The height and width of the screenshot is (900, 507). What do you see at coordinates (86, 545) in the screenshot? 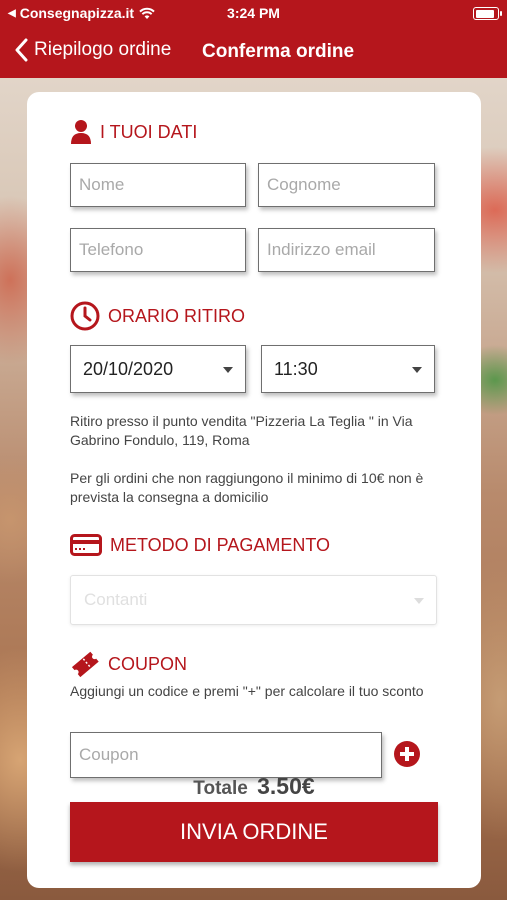
I see `credit-card-icon` at bounding box center [86, 545].